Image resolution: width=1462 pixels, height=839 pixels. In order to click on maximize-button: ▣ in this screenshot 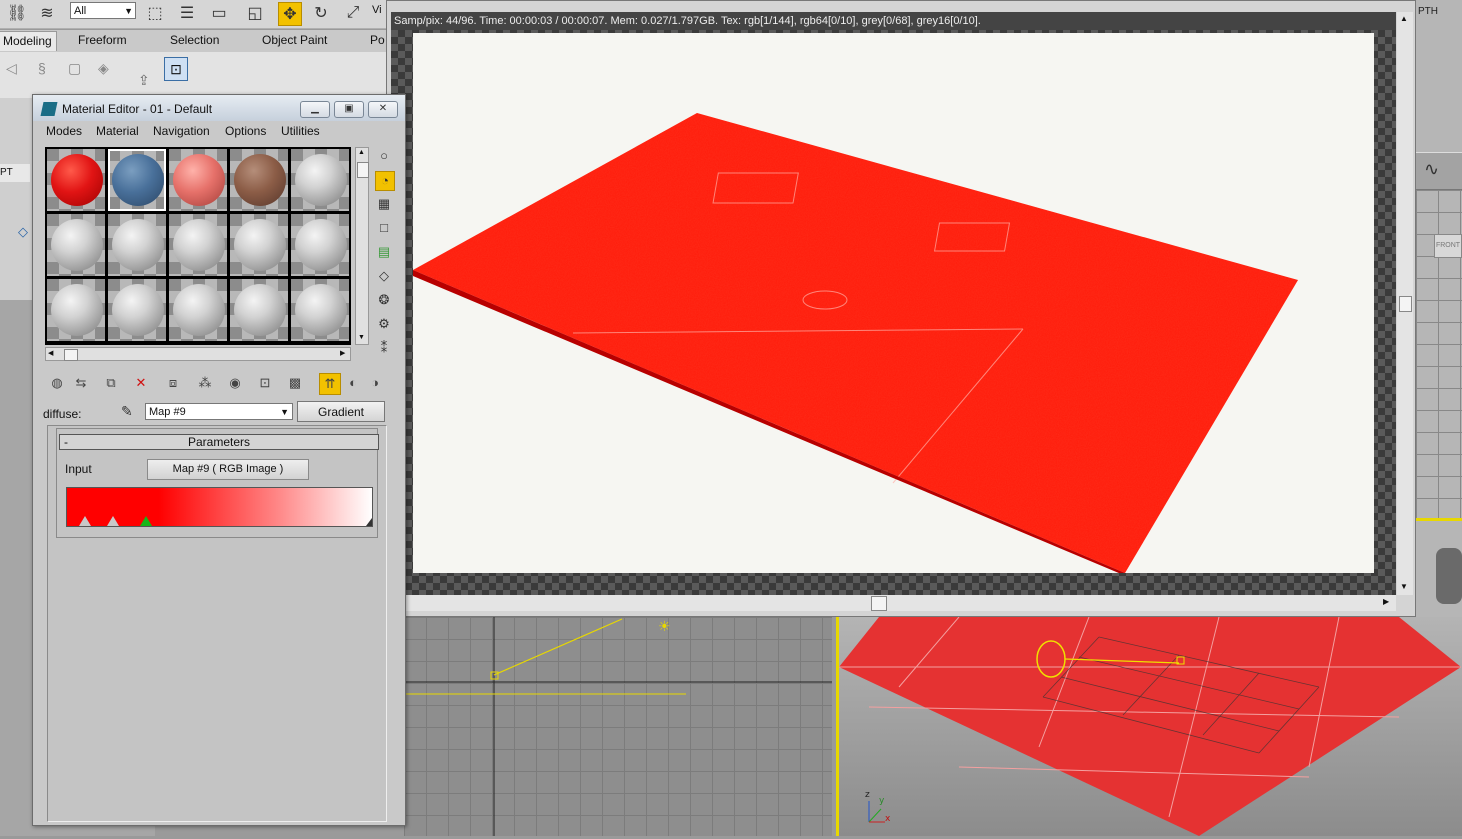, I will do `click(349, 109)`.